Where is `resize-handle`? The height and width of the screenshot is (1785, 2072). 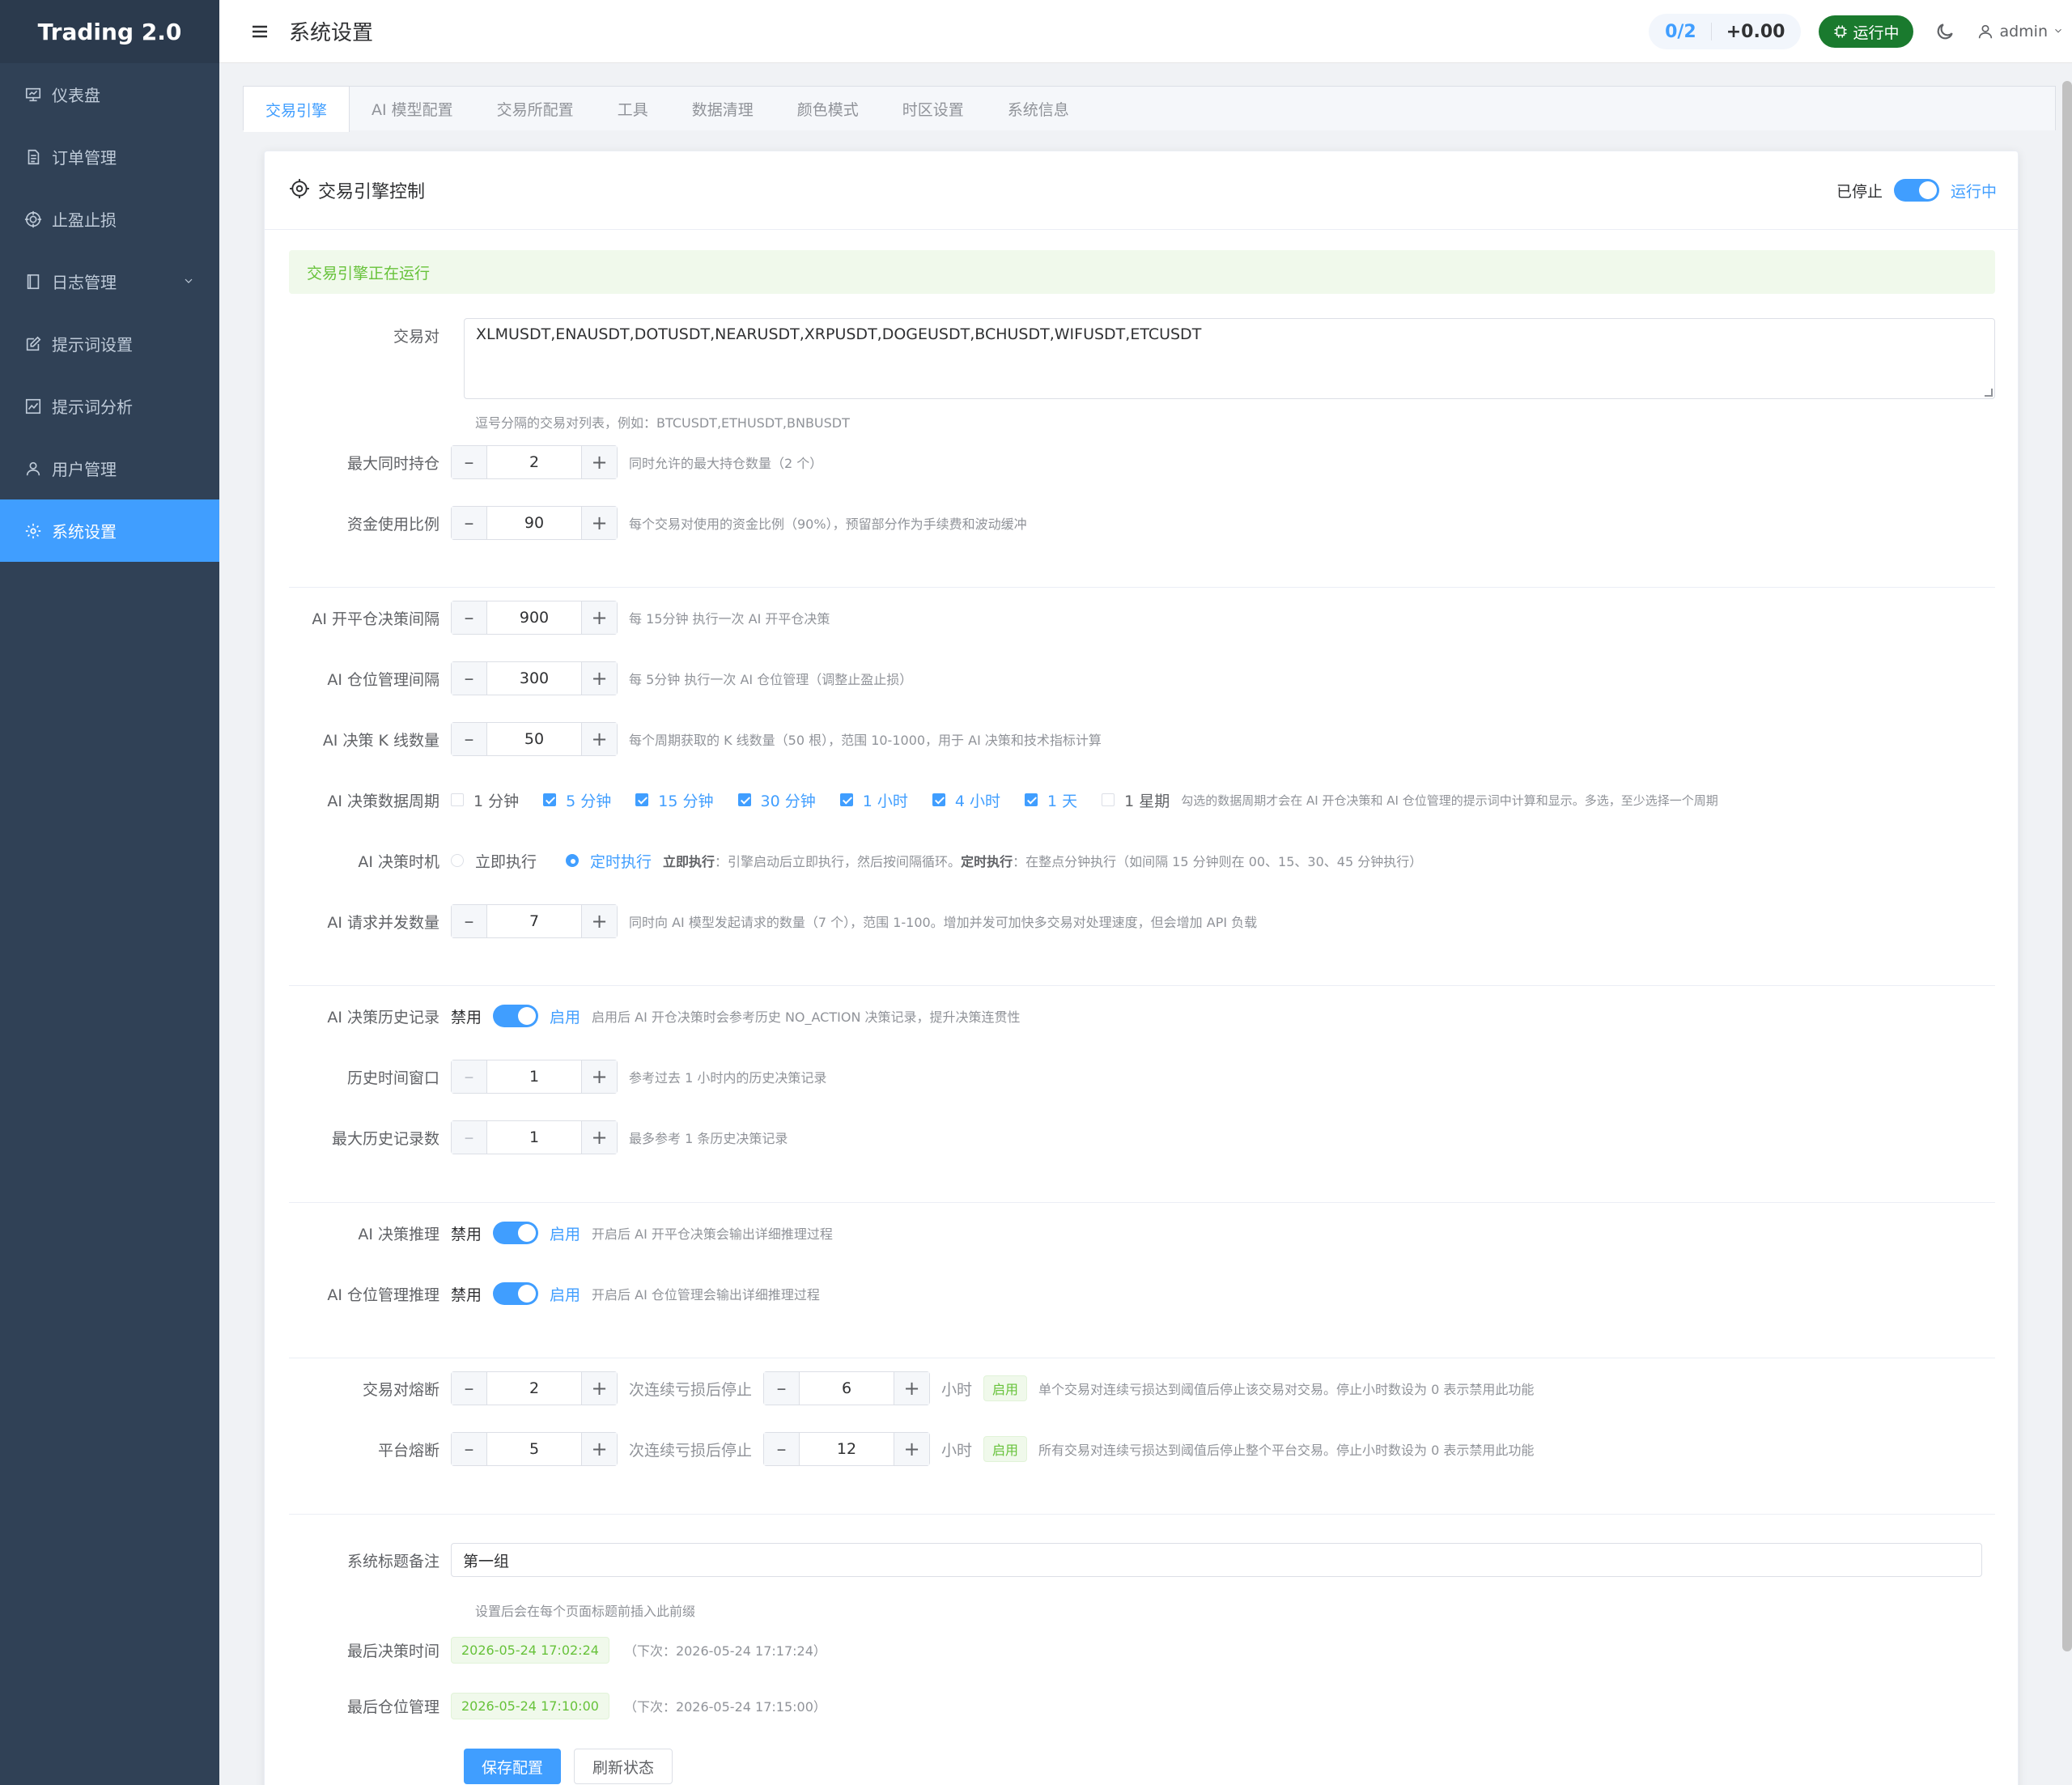
resize-handle is located at coordinates (1989, 393).